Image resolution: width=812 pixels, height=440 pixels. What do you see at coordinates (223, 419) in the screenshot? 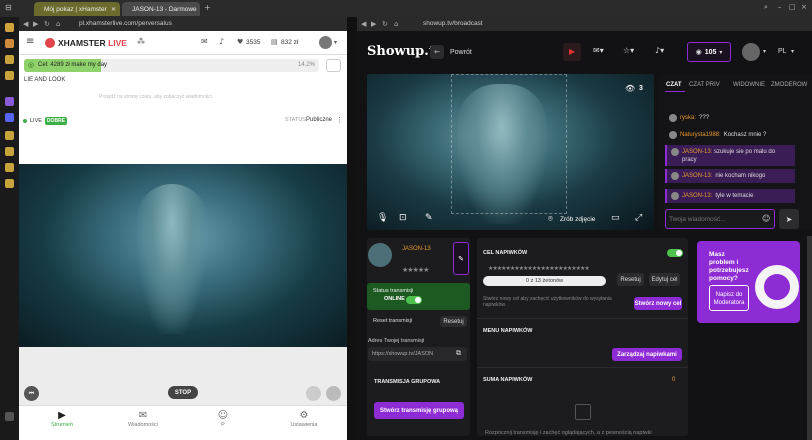
I see `nav-profile: ☺ P` at bounding box center [223, 419].